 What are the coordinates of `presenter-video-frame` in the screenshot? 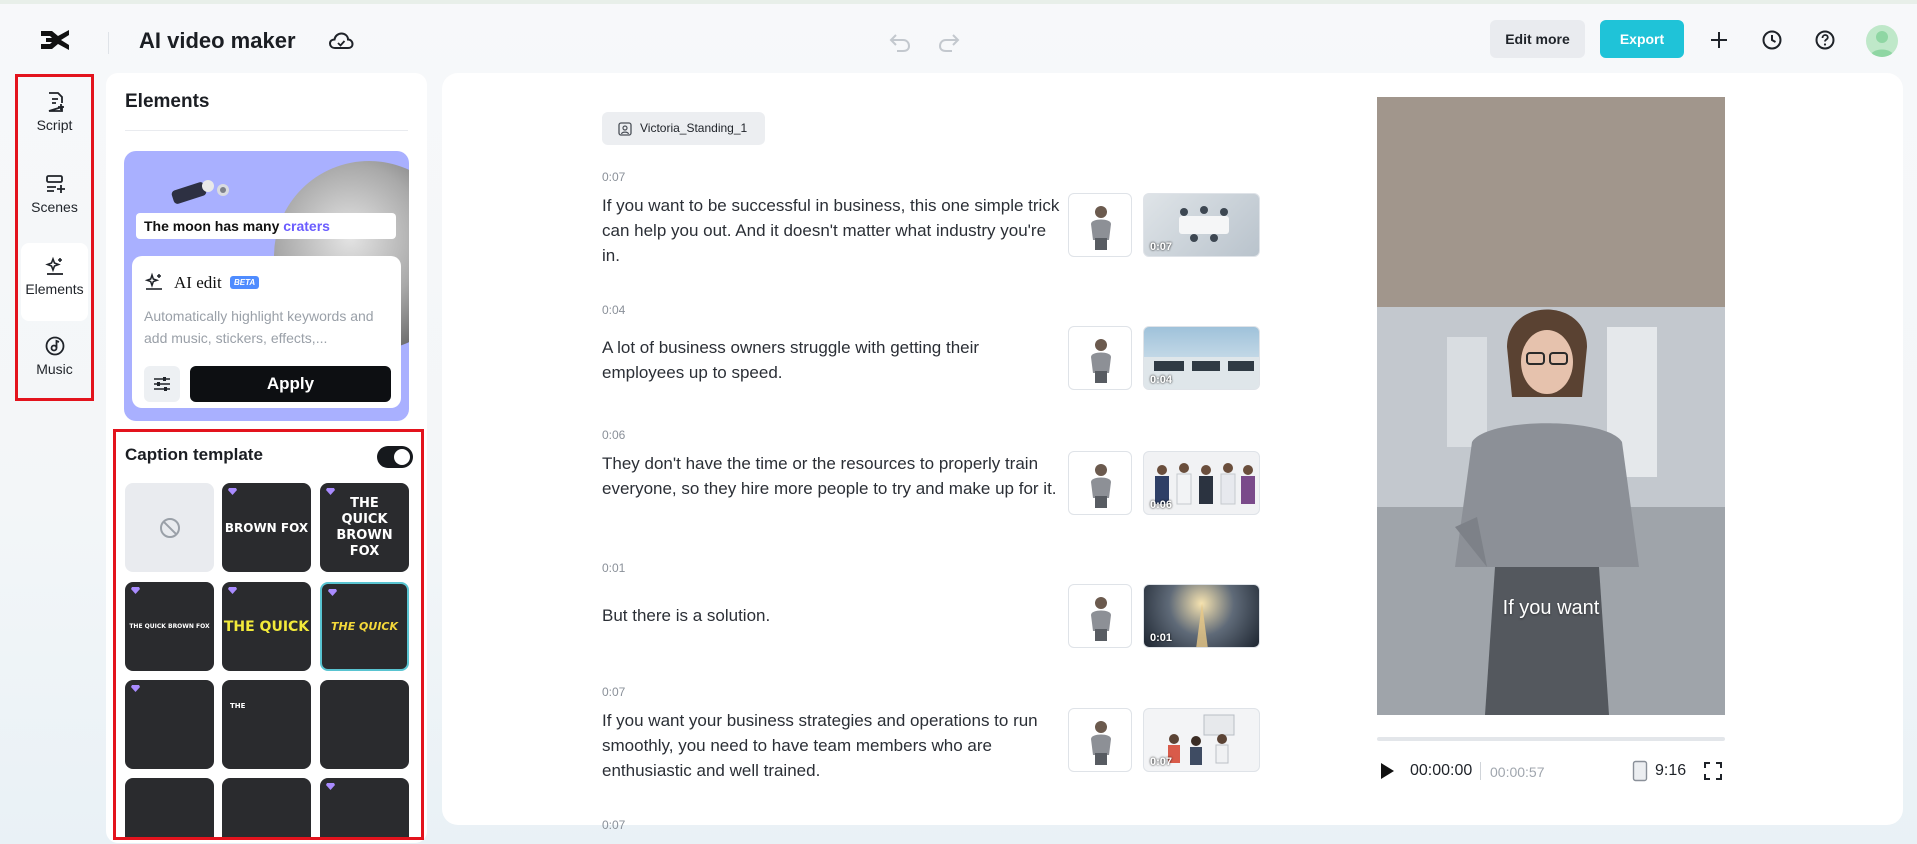 It's located at (1551, 406).